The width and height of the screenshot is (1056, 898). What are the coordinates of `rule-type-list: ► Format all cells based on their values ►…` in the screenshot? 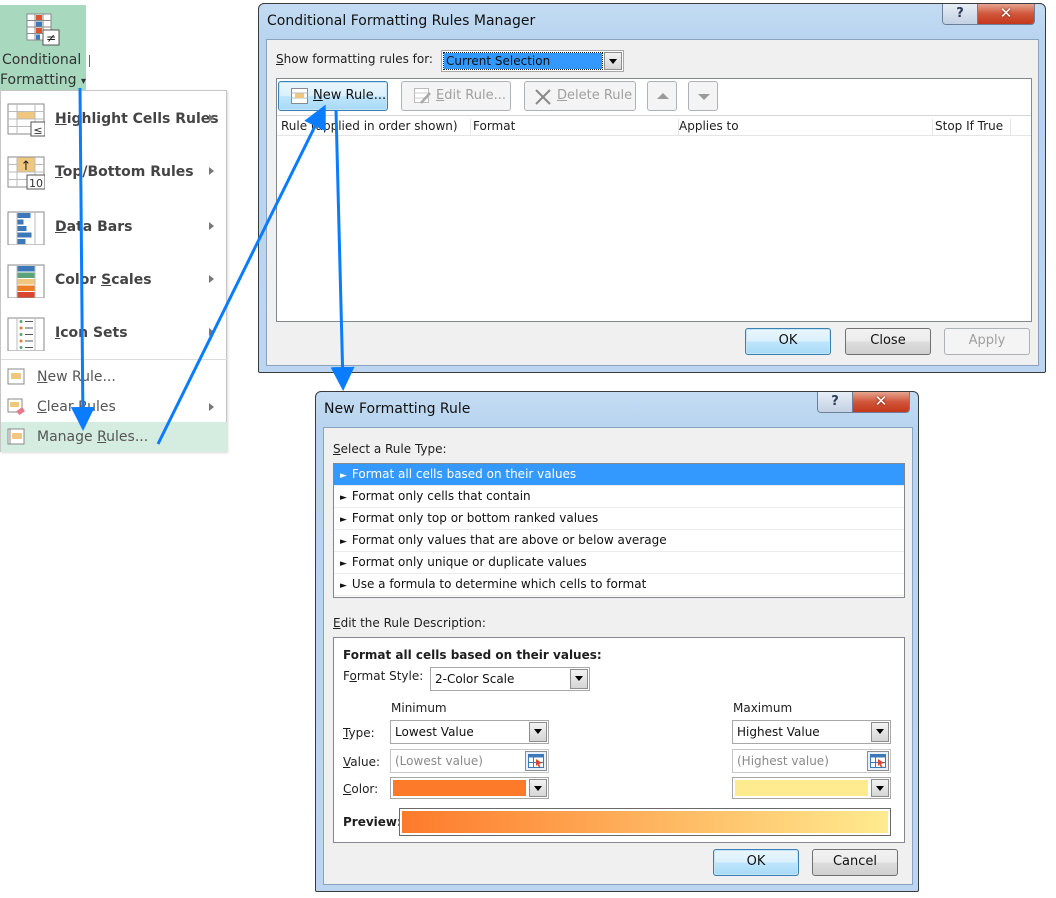 It's located at (619, 530).